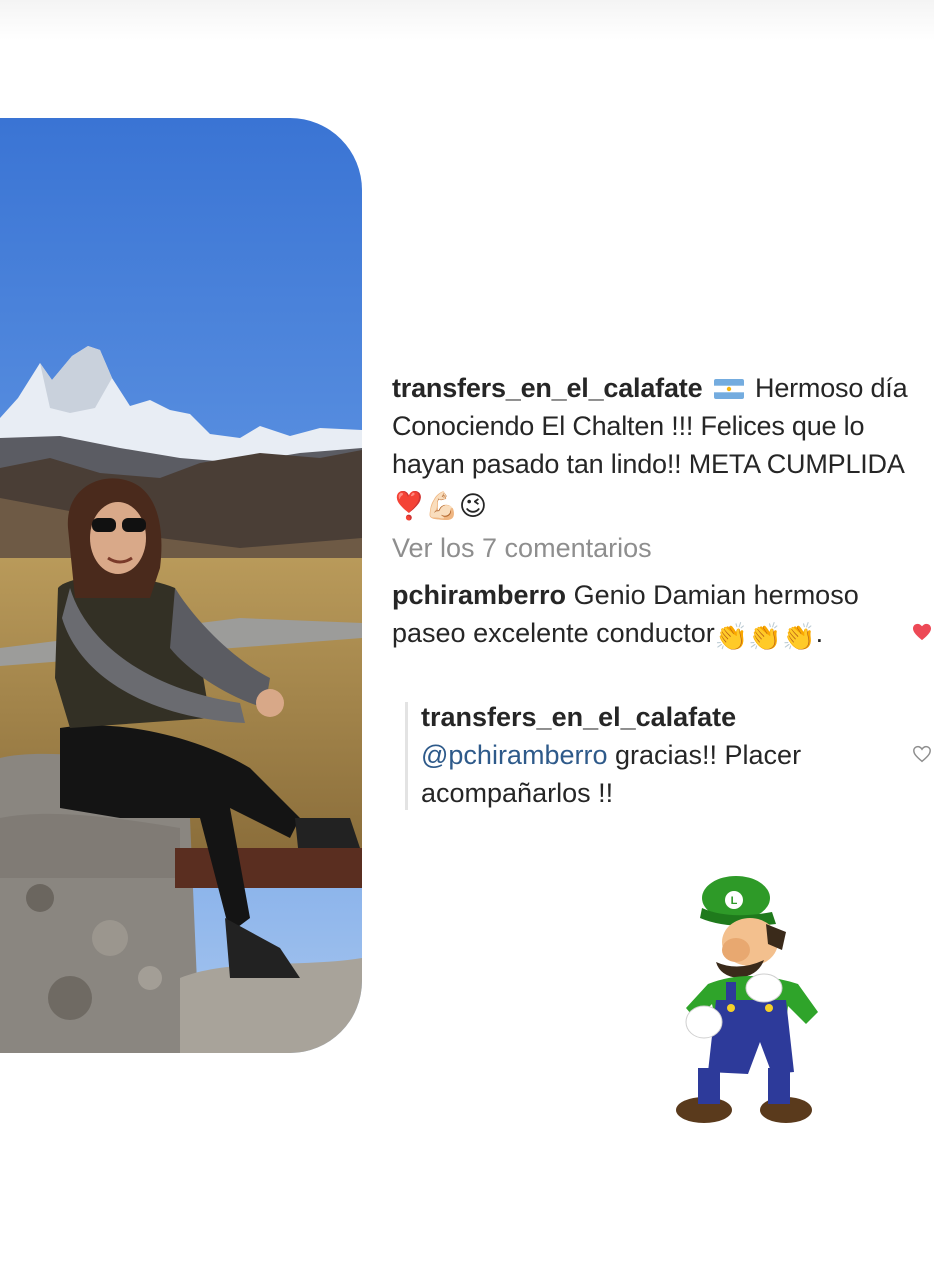 Image resolution: width=934 pixels, height=1280 pixels. Describe the element at coordinates (656, 717) in the screenshot. I see `reply-username: transfers_en_el_calafate` at that location.